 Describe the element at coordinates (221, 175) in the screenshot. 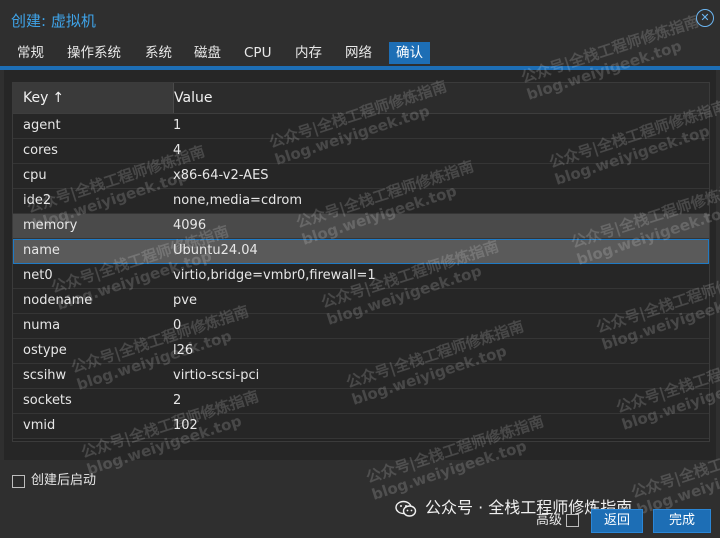

I see `row-value: x86-64-v2-AES` at that location.